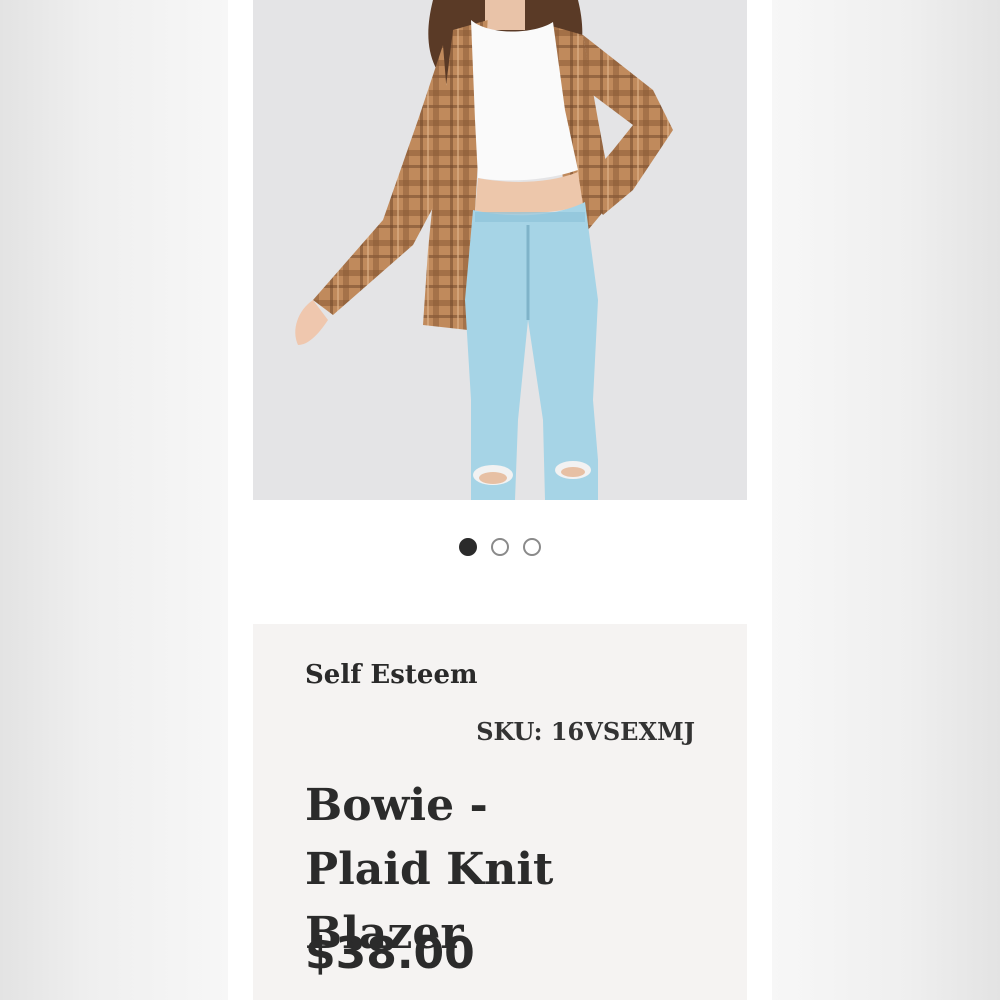  I want to click on brand-link: Self Esteem, so click(391, 675).